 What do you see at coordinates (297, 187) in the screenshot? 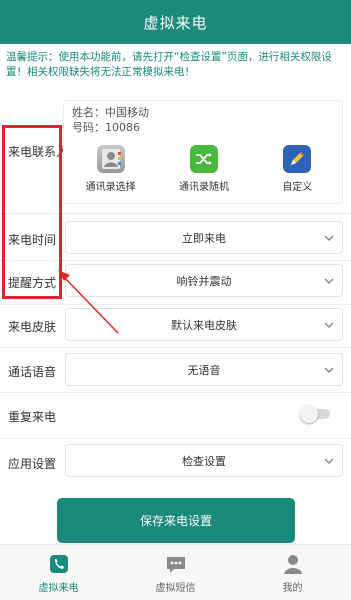
I see `custom-contact-label: 自定义` at bounding box center [297, 187].